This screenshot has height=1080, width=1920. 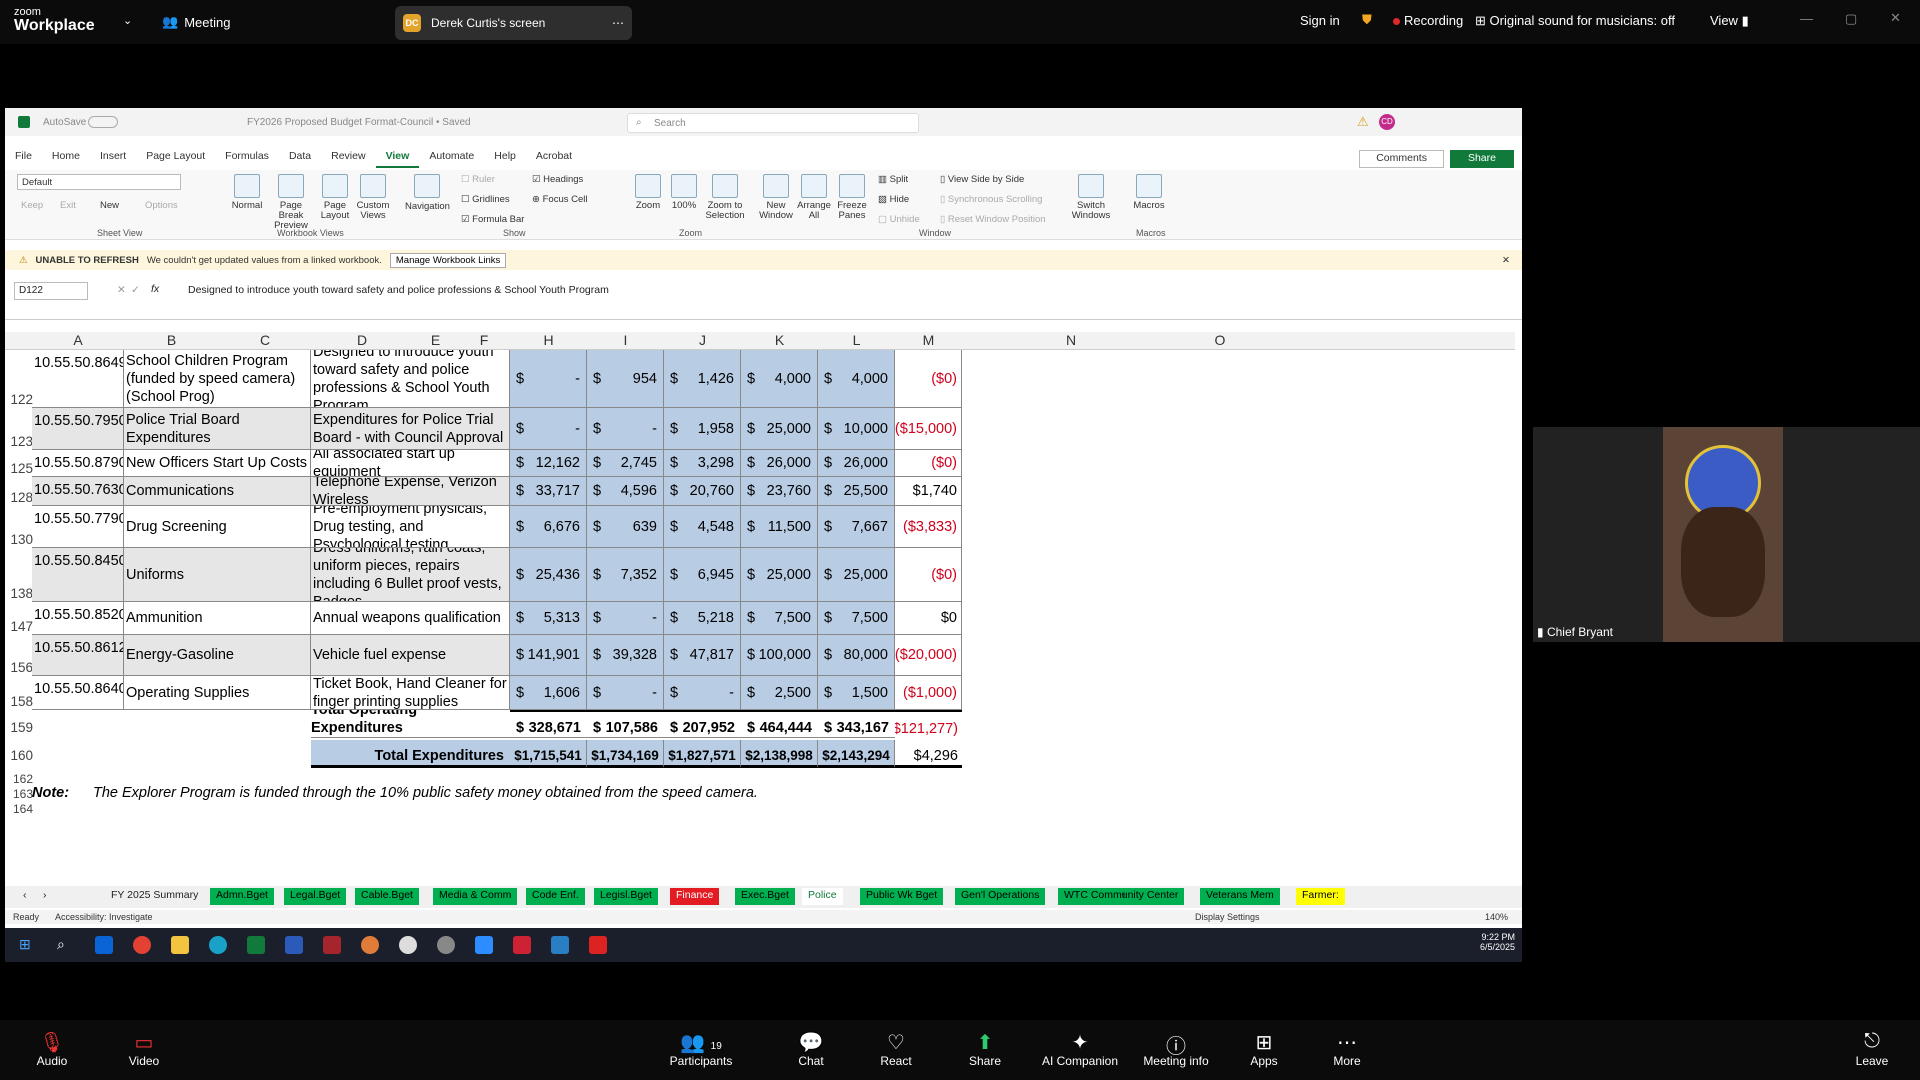 What do you see at coordinates (492, 219) in the screenshot?
I see `formula-bar-checkbox: ☑ Formula Bar` at bounding box center [492, 219].